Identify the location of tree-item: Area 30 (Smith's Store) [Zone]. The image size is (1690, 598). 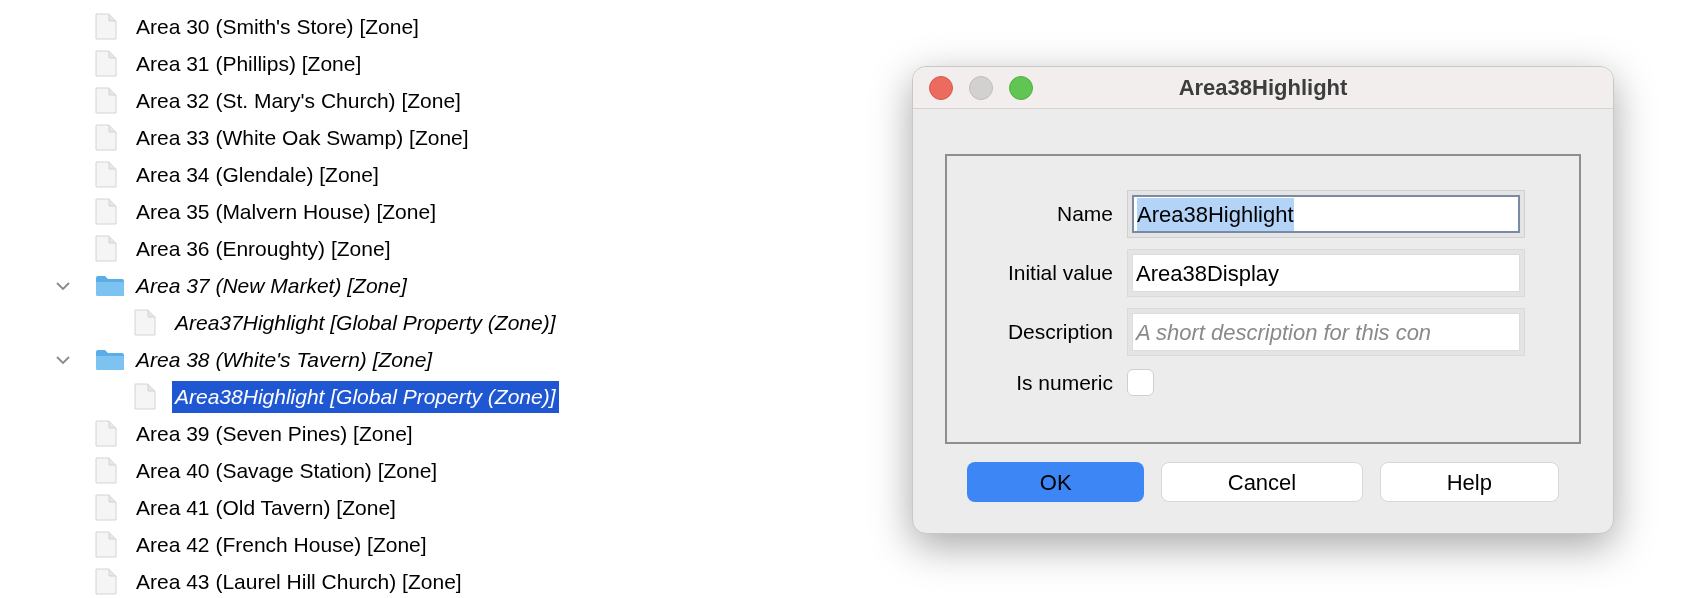
(277, 26).